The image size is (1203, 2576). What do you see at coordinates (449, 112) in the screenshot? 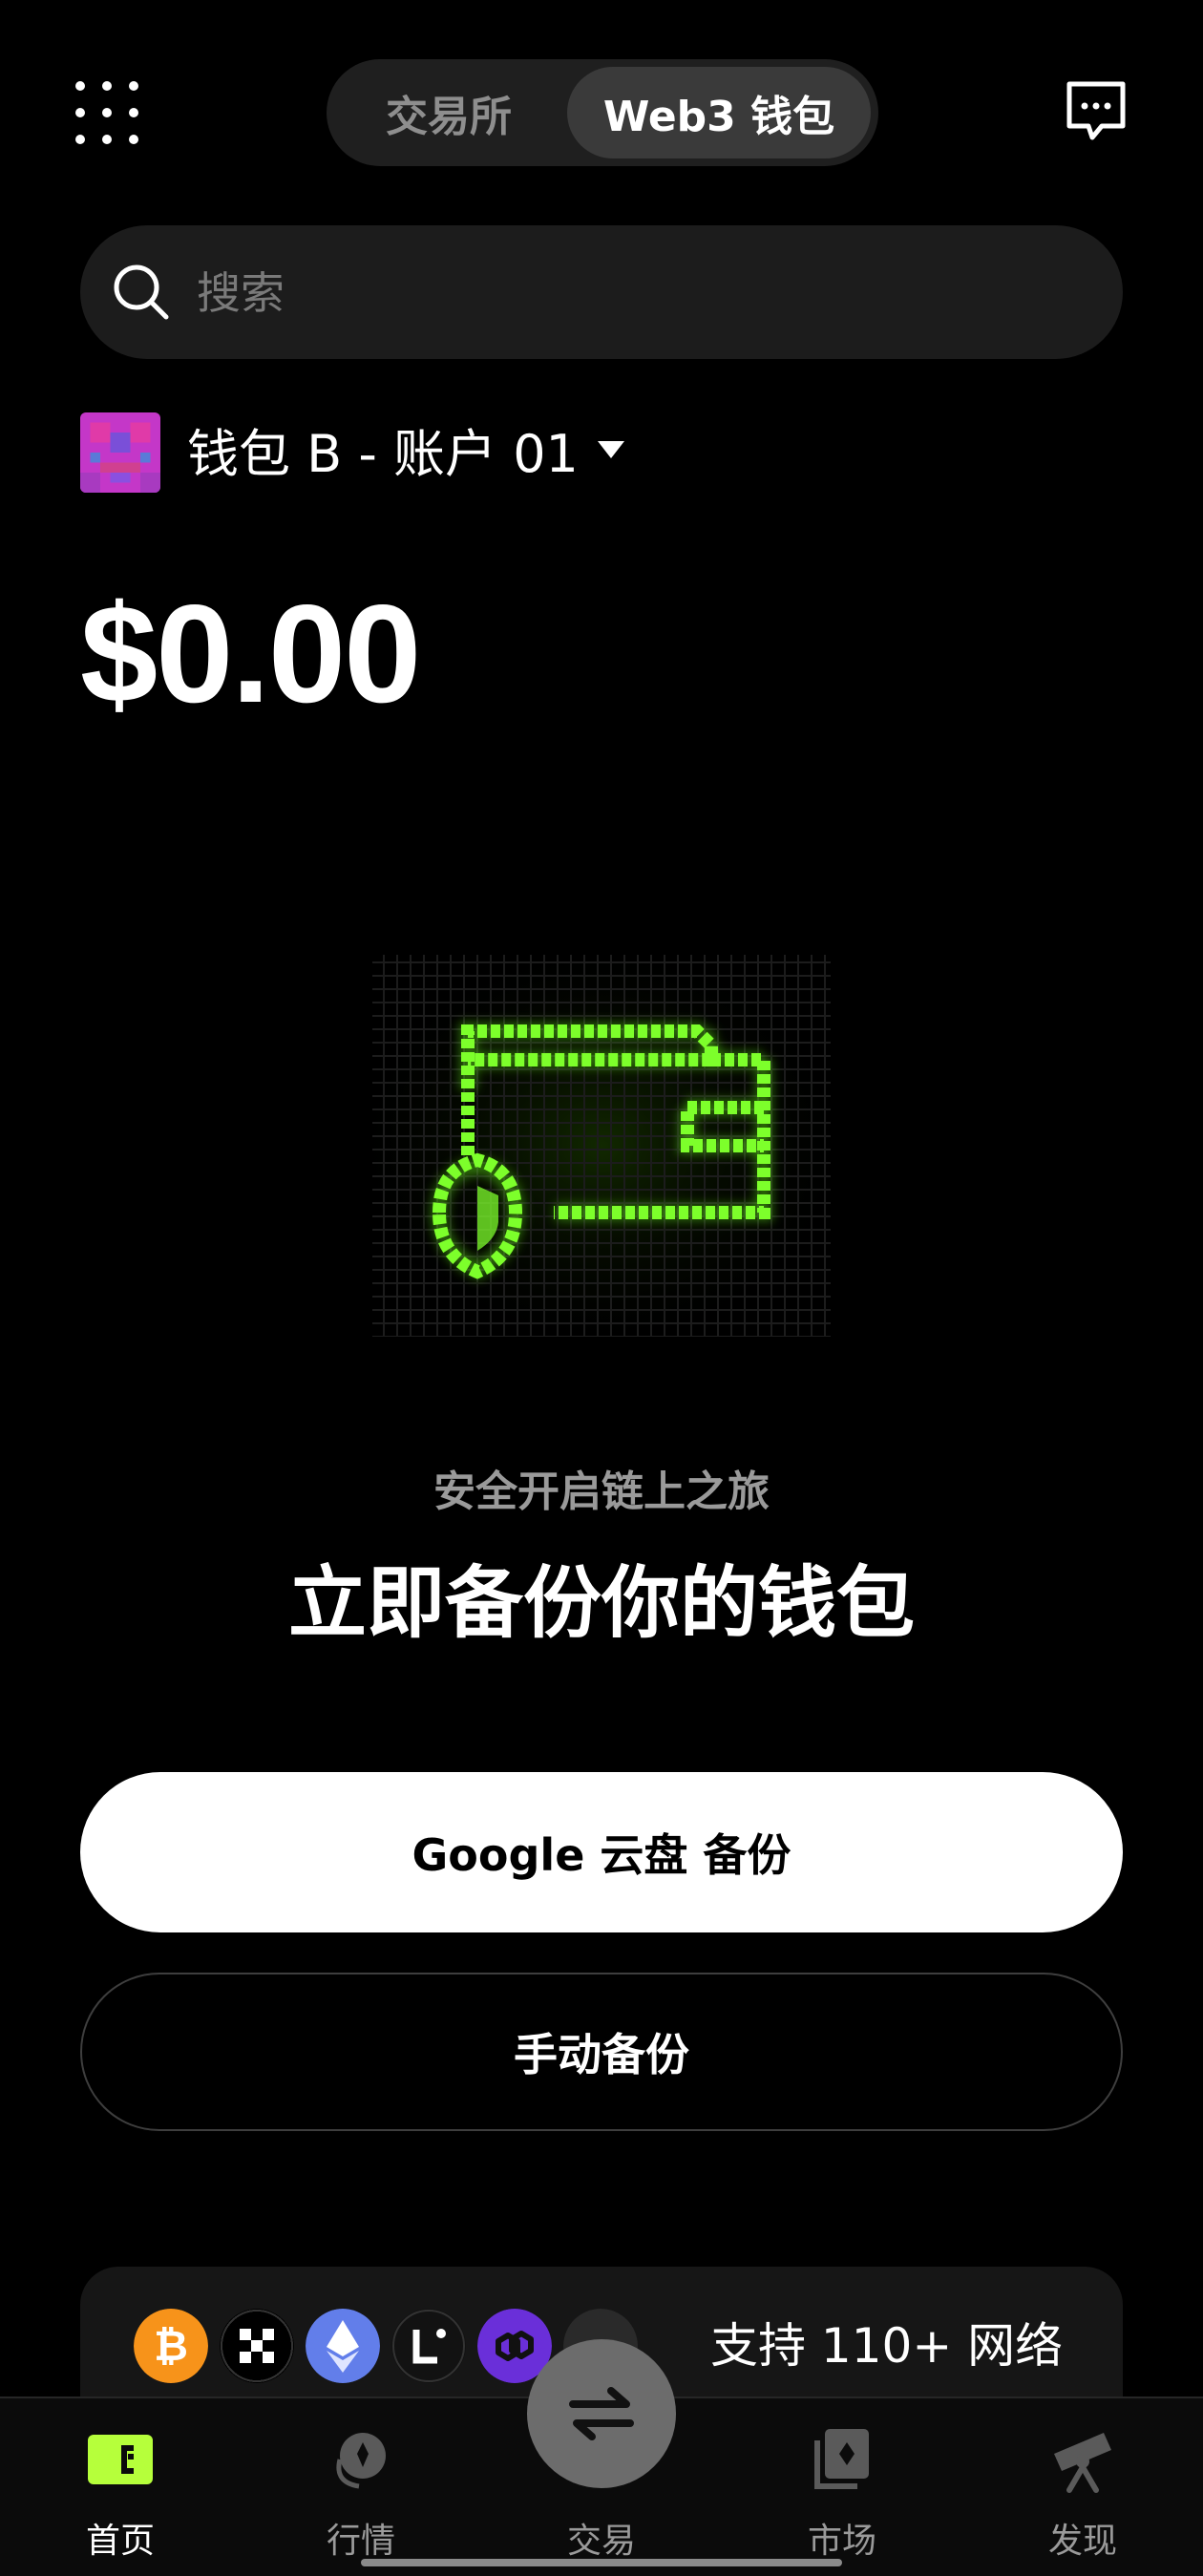
I see `tab-exchange: 交易所` at bounding box center [449, 112].